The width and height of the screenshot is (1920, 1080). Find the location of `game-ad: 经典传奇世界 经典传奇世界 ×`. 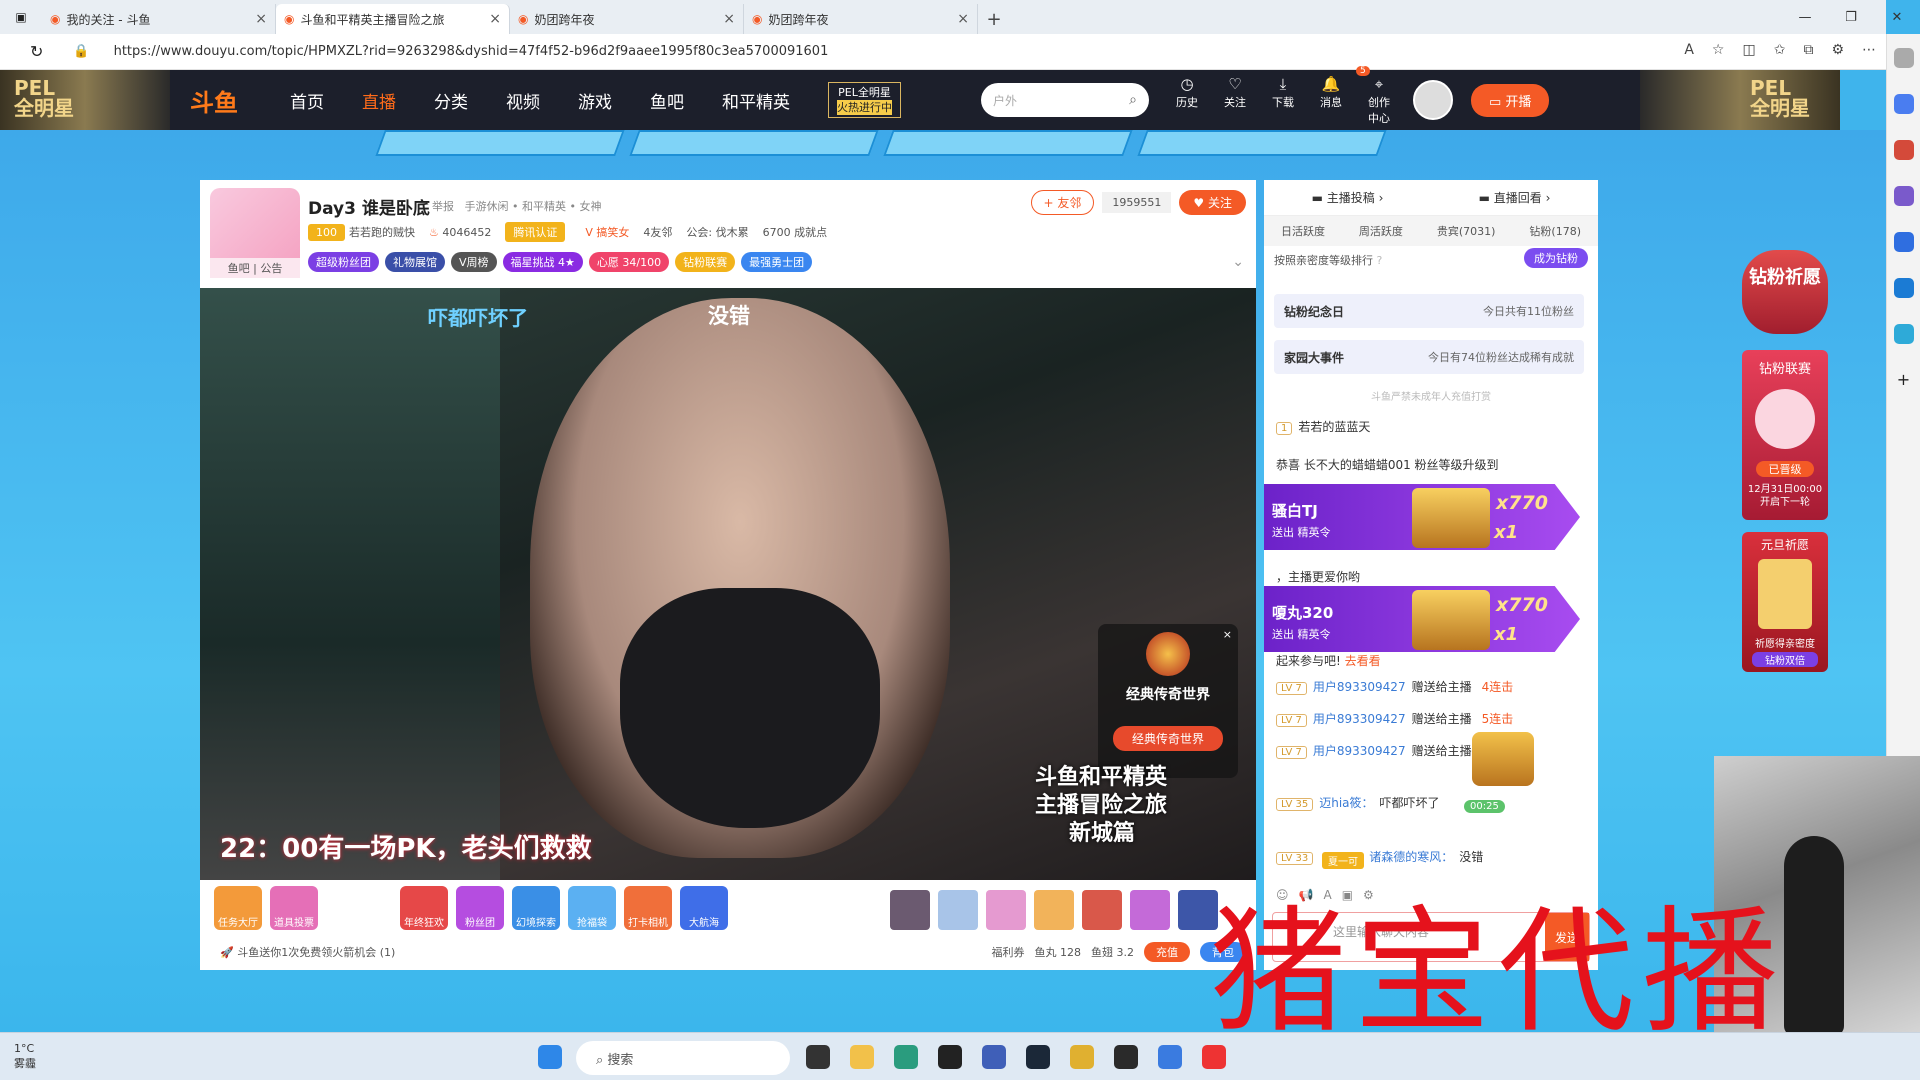

game-ad: 经典传奇世界 经典传奇世界 × is located at coordinates (1168, 701).